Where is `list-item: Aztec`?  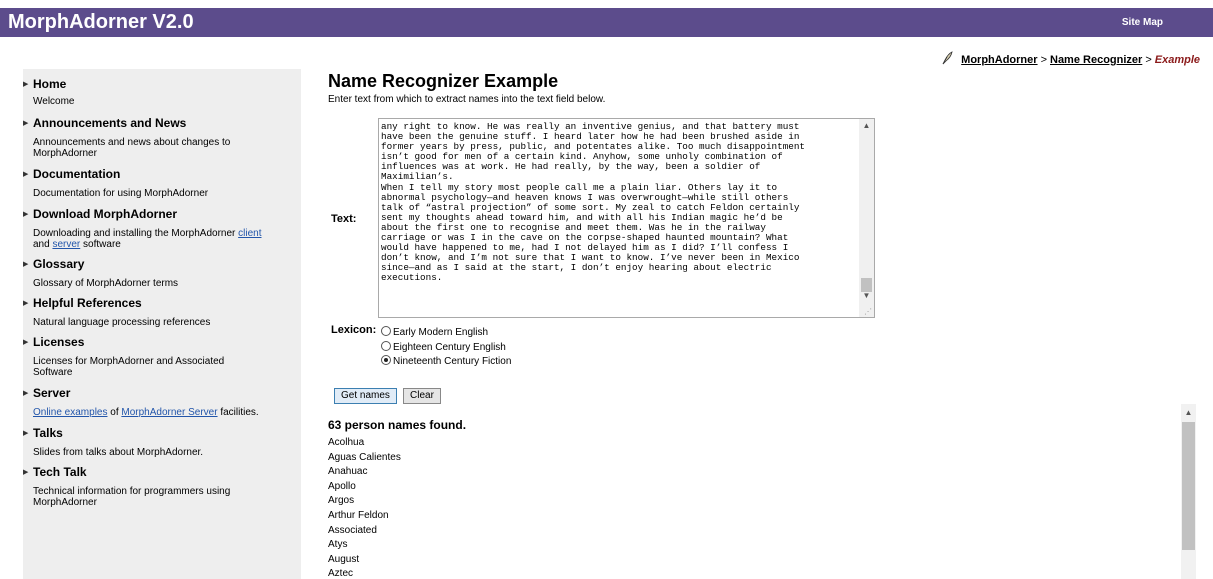 list-item: Aztec is located at coordinates (341, 573).